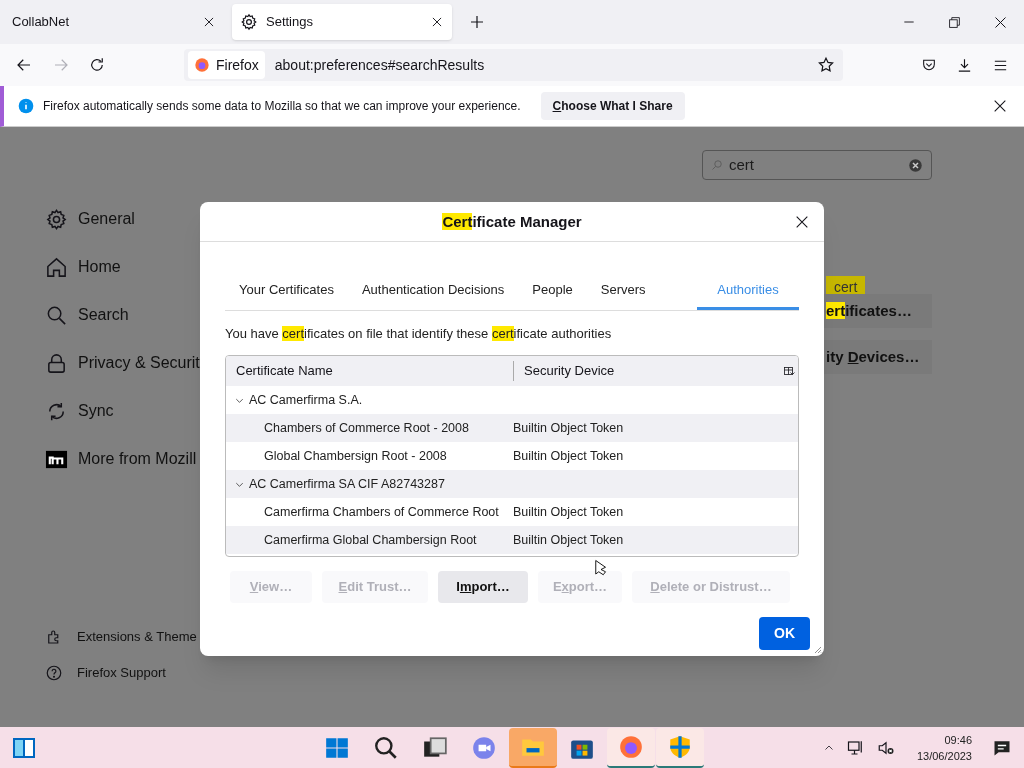 Image resolution: width=1024 pixels, height=768 pixels. I want to click on sidebar-item: Sync, so click(122, 411).